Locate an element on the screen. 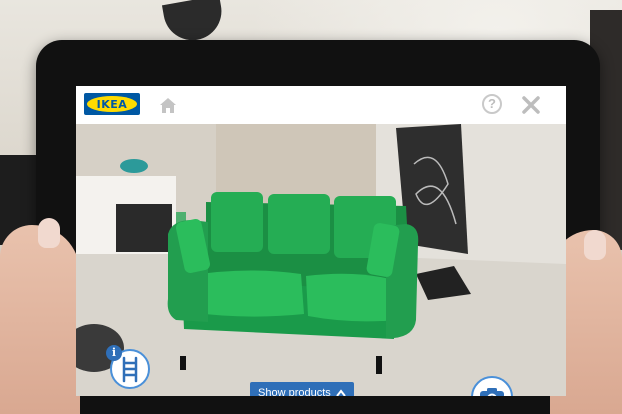 The width and height of the screenshot is (622, 414). left-thumbnail is located at coordinates (49, 233).